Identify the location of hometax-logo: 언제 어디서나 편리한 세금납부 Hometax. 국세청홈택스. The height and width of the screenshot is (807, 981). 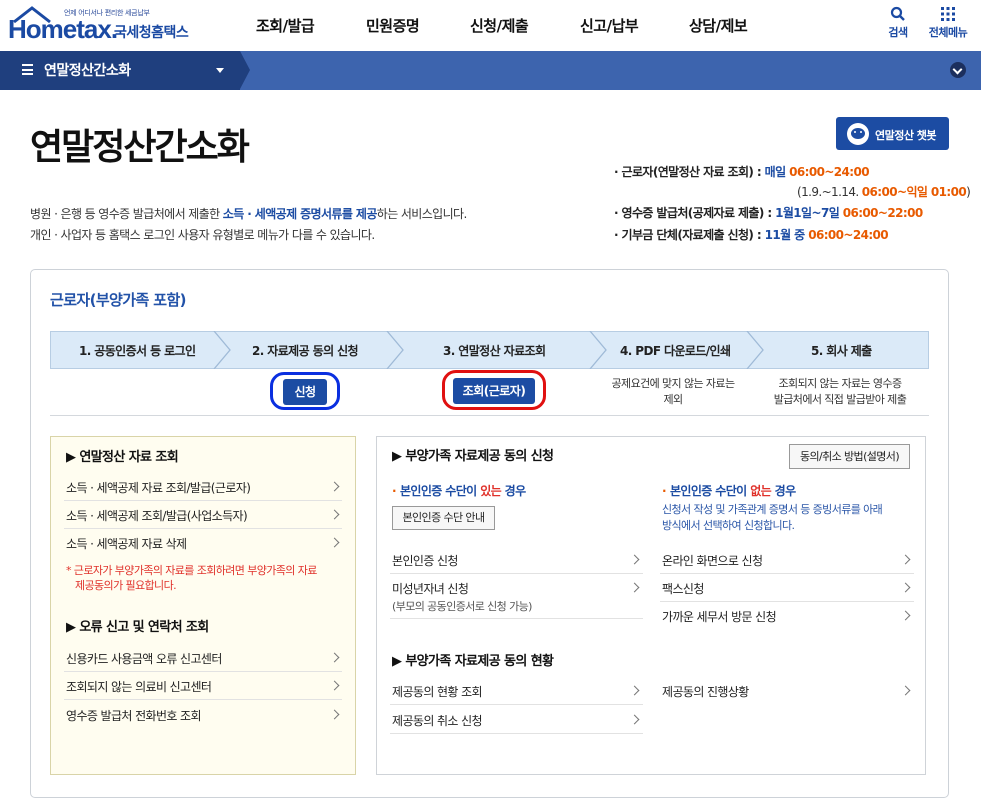
(103, 26).